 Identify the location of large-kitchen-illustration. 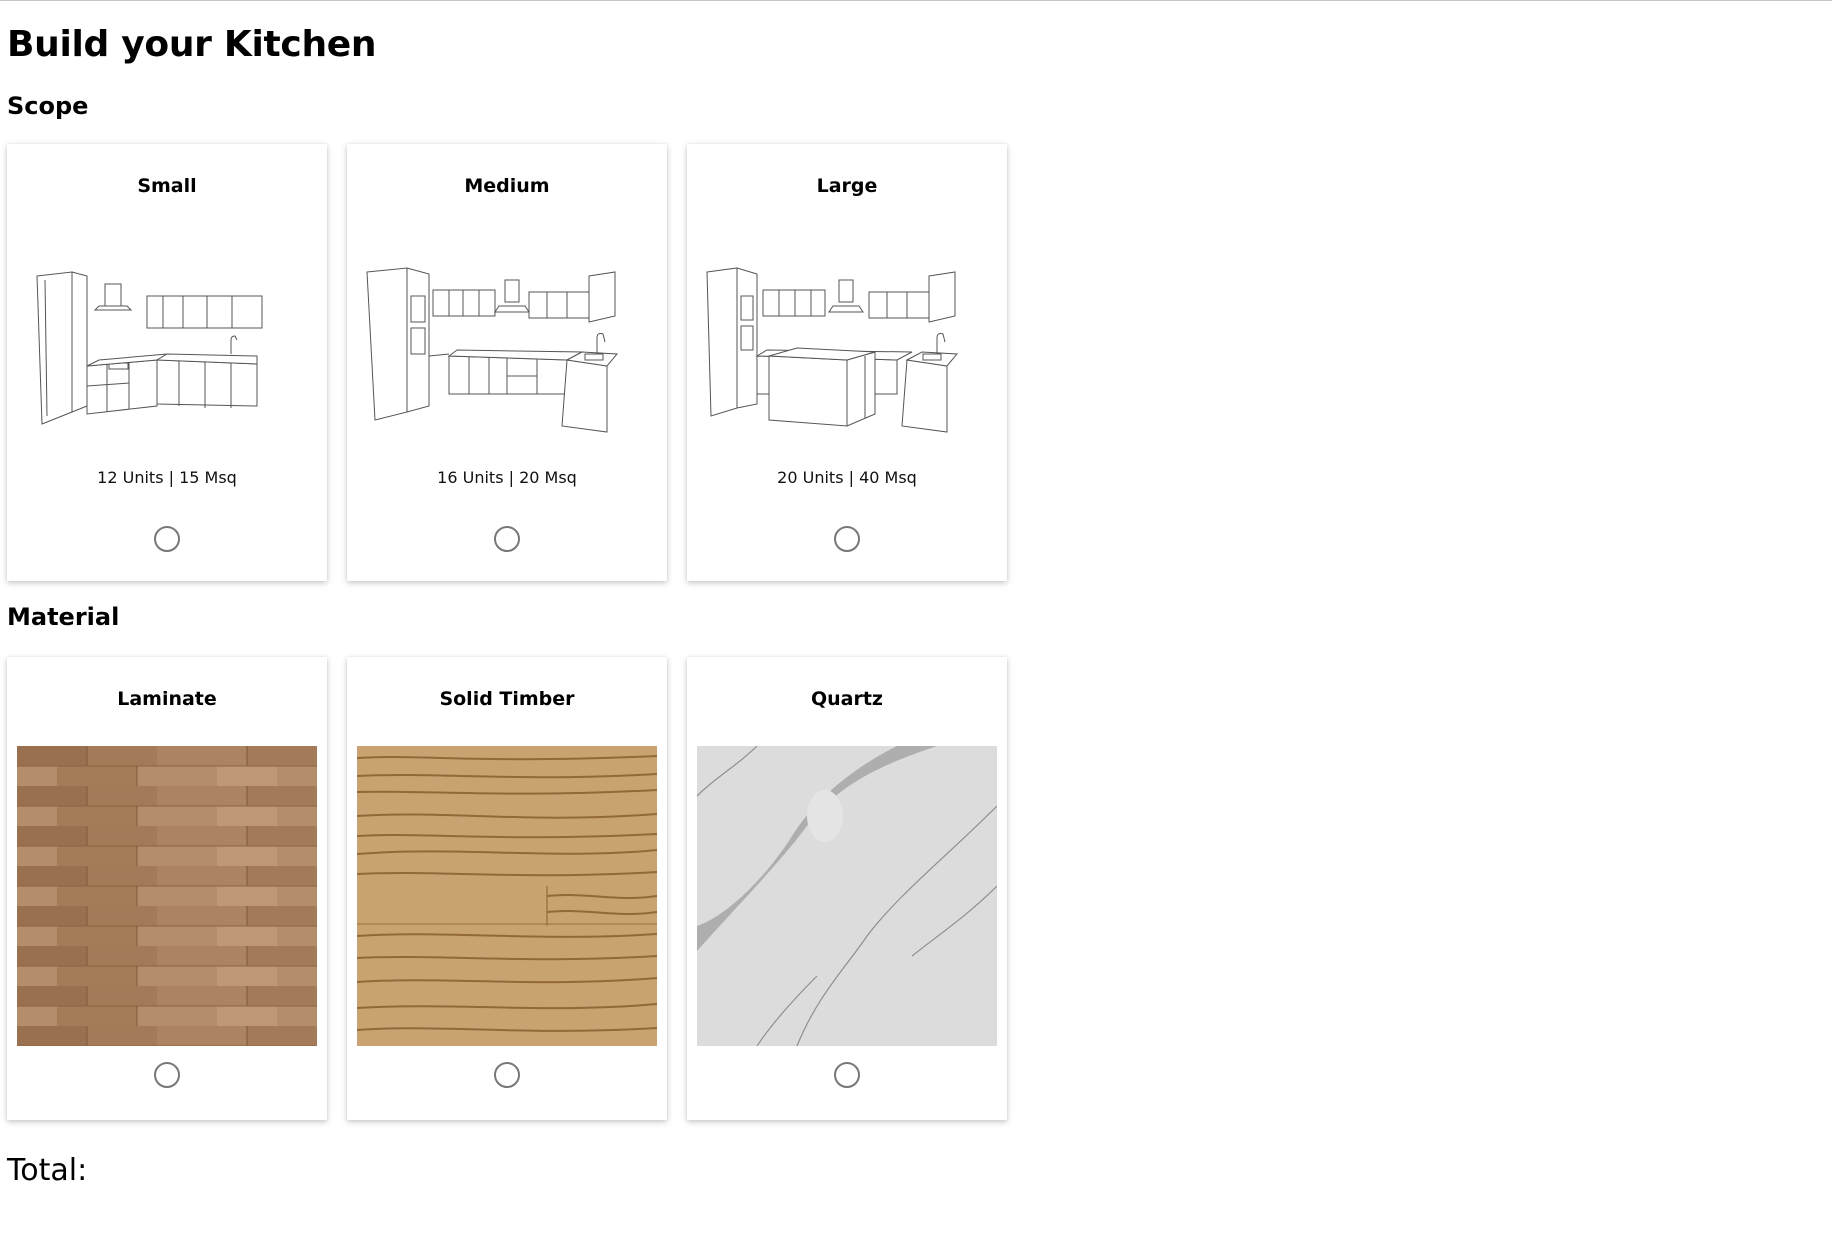
(832, 350).